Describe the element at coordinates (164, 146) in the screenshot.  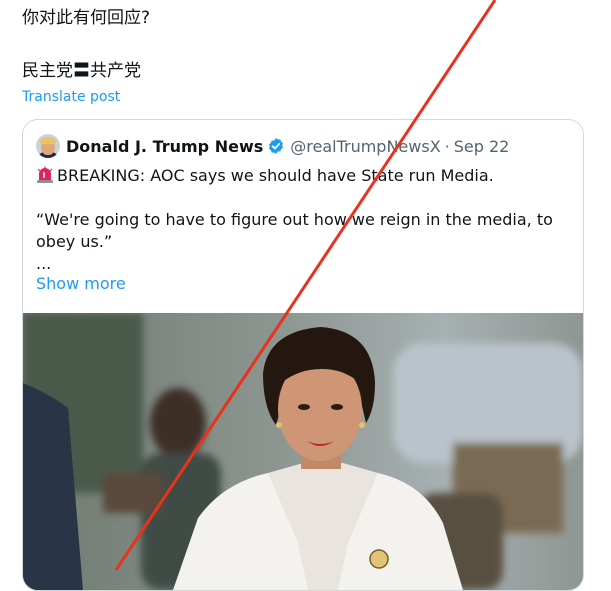
I see `author-name: Donald J. Trump News` at that location.